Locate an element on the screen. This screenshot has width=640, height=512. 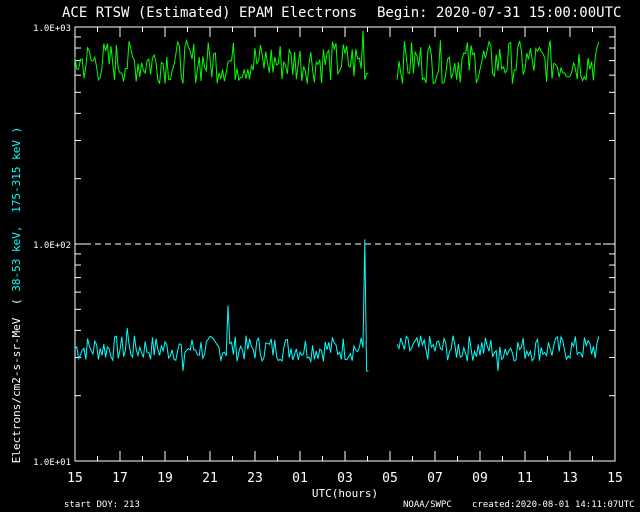
y-axis-label-units: Electrons/cm2-s-sr-MeV is located at coordinates (16, 390).